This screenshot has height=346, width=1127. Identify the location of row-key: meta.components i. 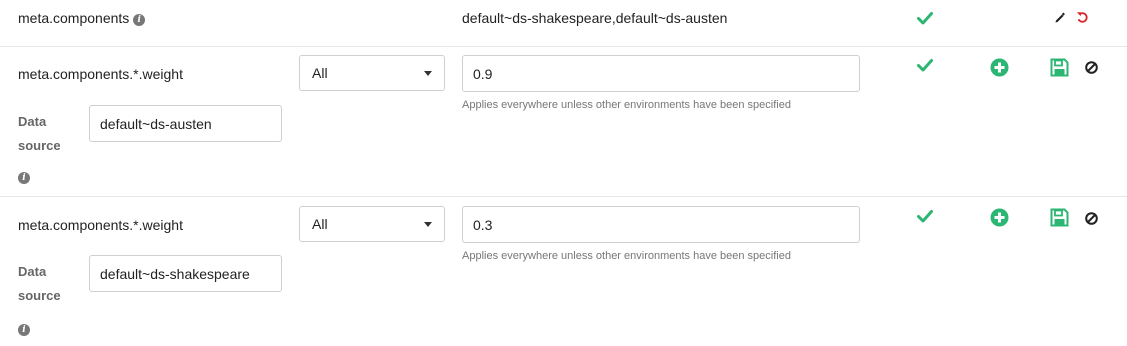
(82, 18).